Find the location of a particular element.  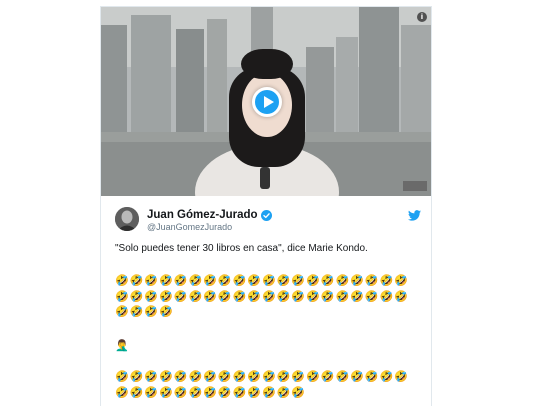

verified-badge-icon is located at coordinates (266, 215).